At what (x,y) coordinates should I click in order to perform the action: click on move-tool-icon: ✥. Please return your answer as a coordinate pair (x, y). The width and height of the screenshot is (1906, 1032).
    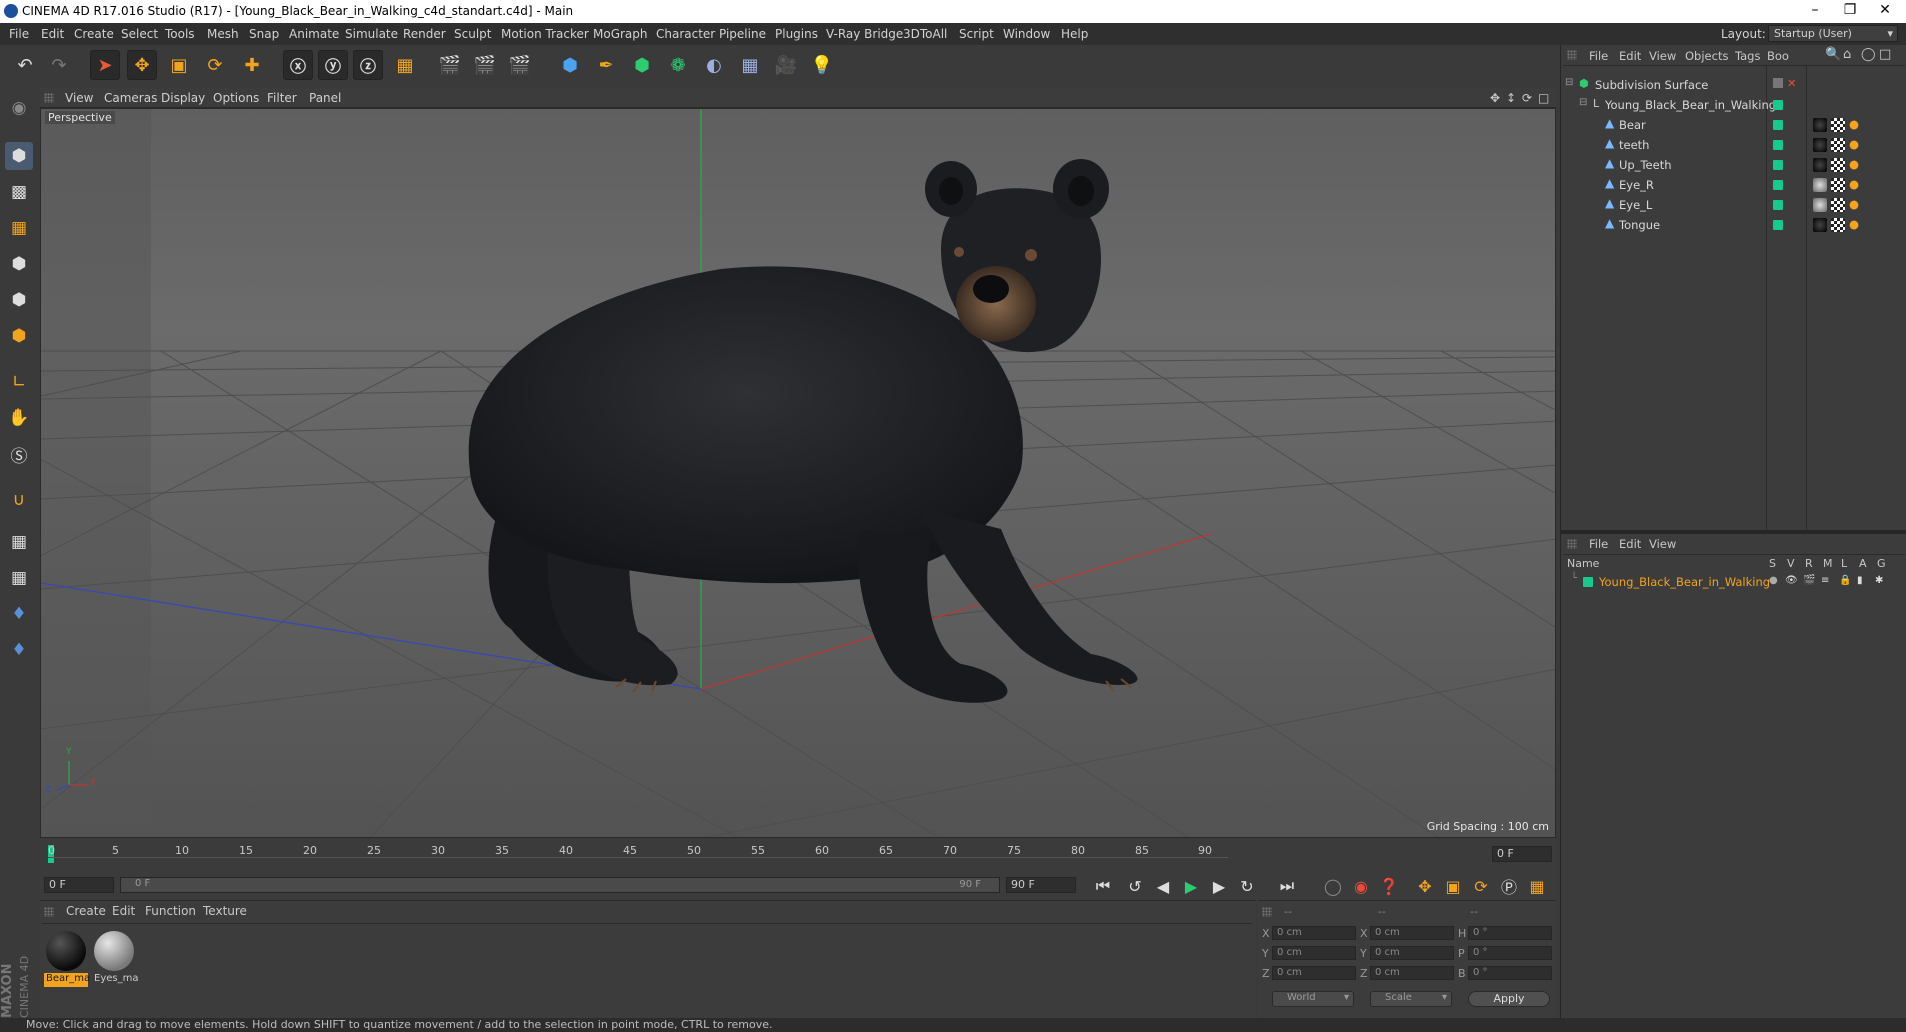
    Looking at the image, I should click on (142, 65).